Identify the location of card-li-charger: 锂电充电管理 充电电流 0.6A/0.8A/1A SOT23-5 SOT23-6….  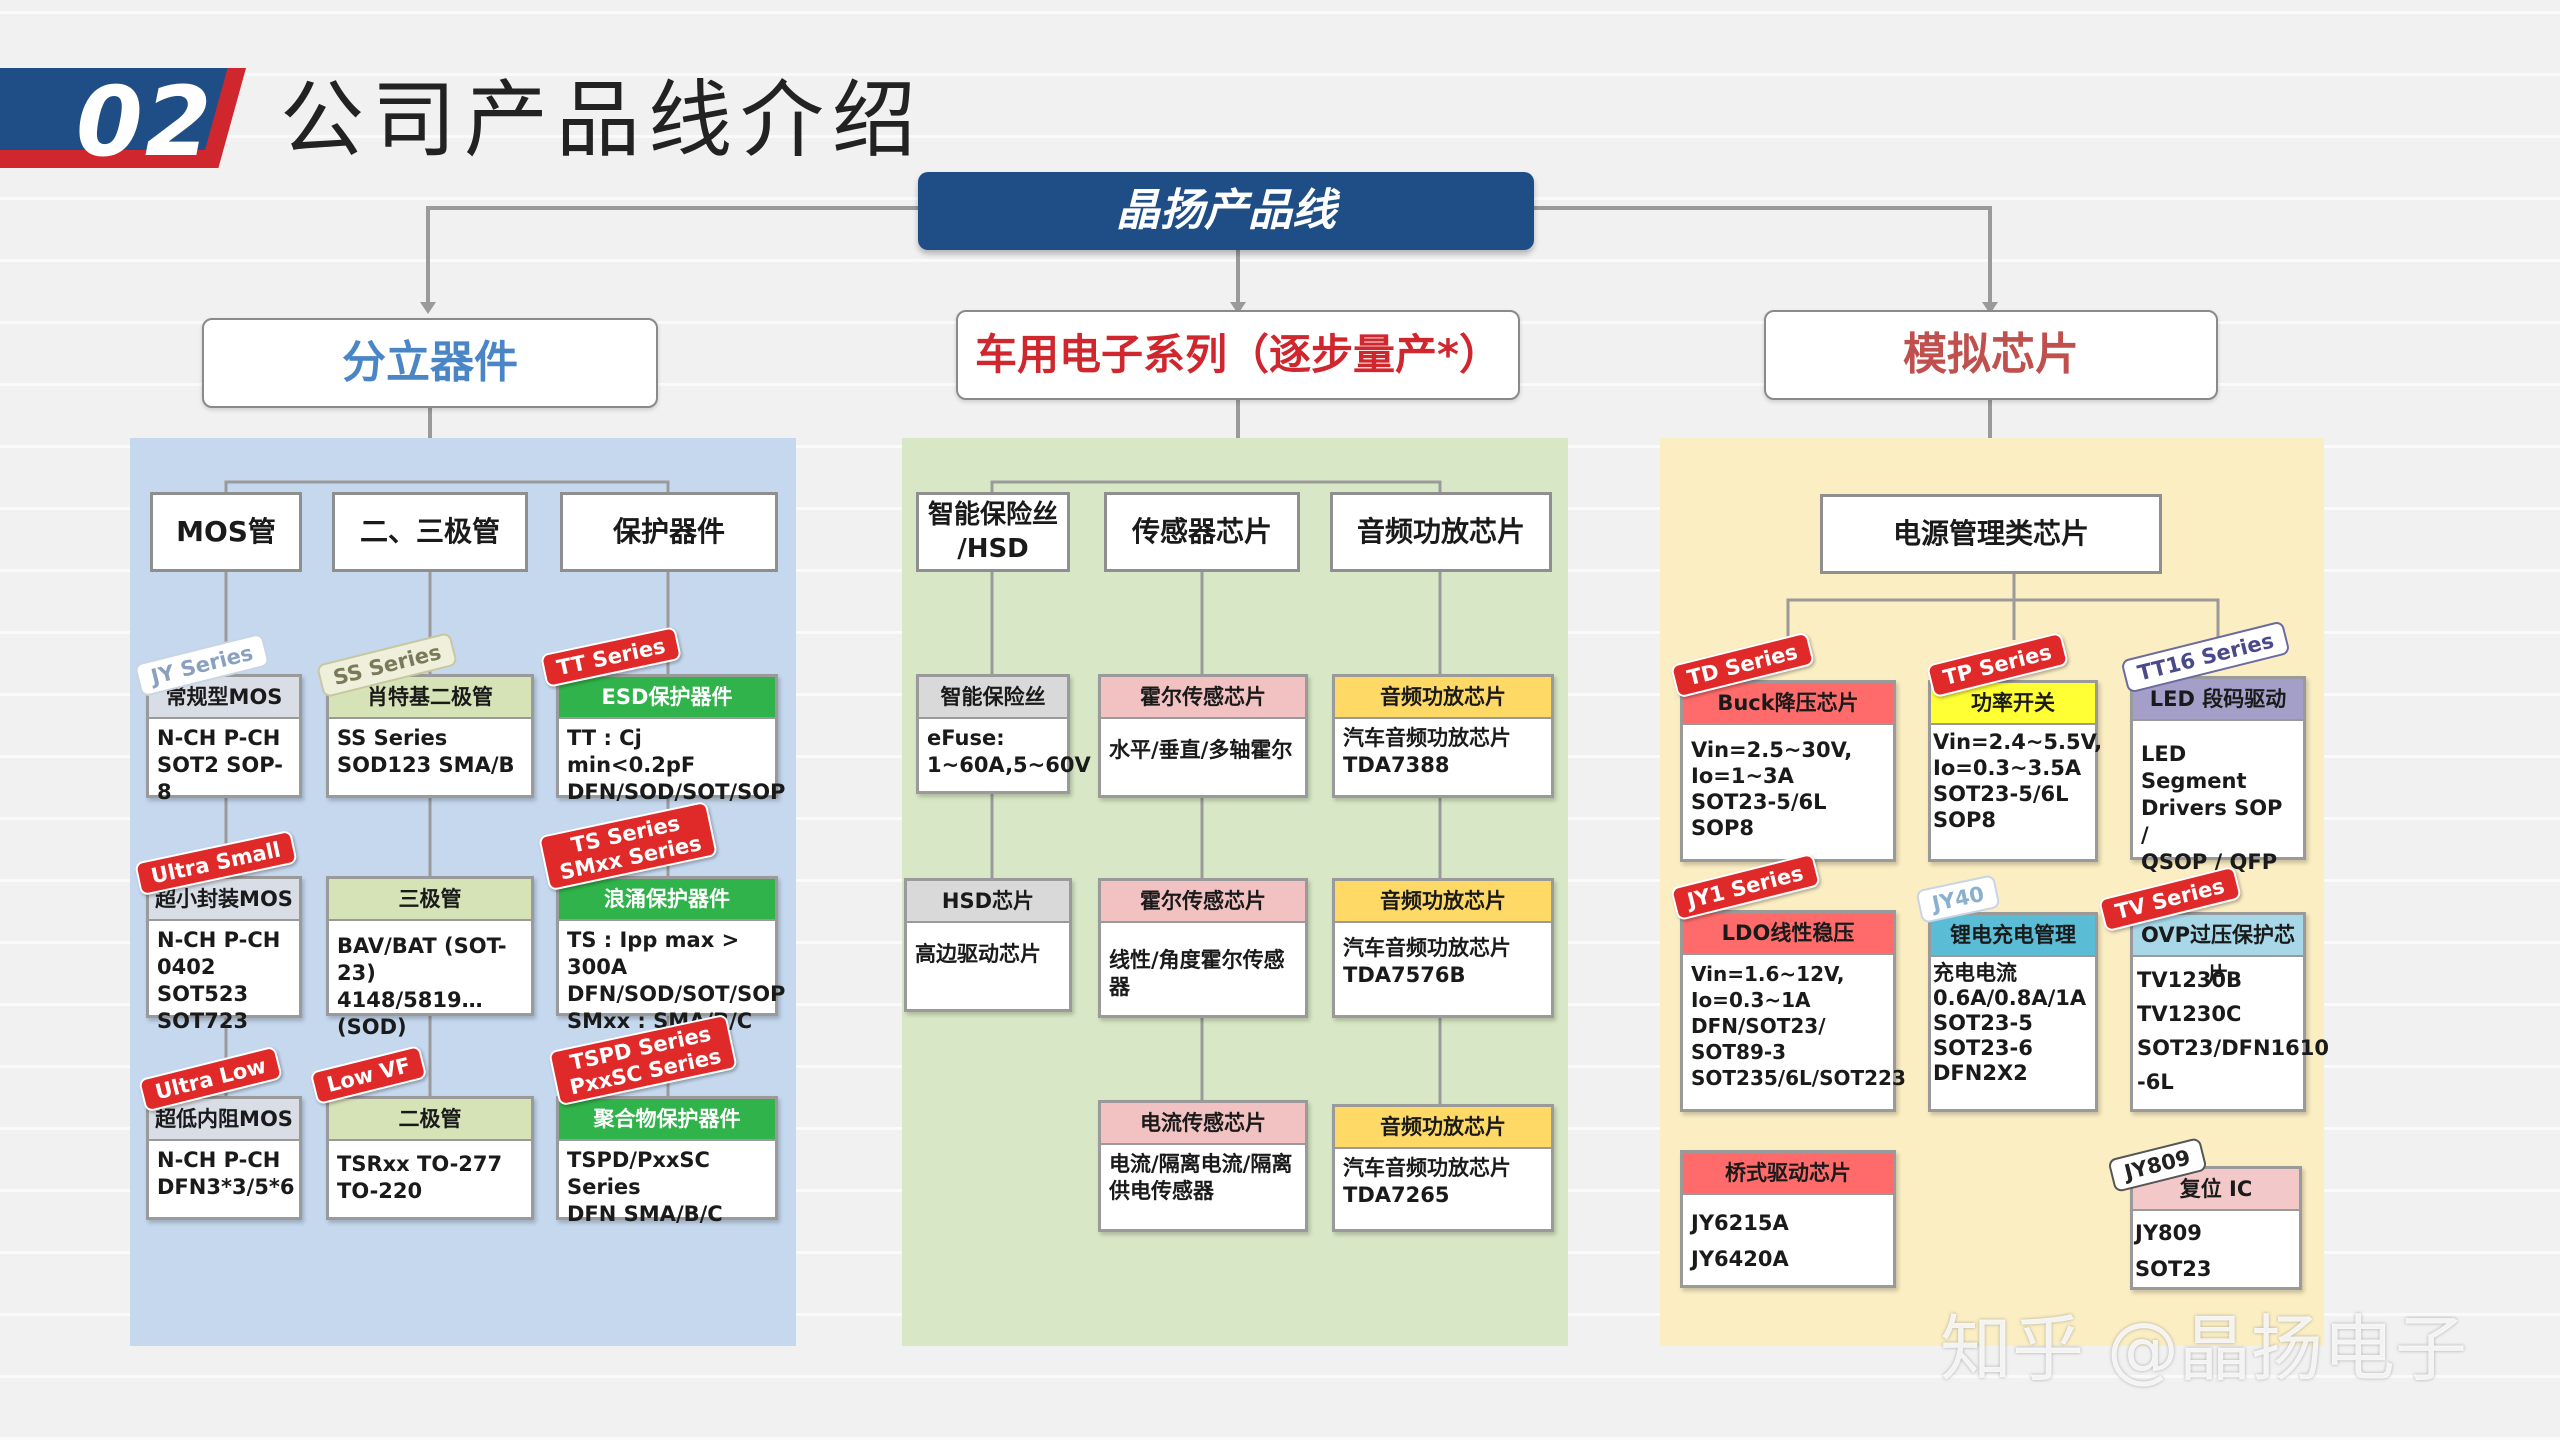
(2013, 1012).